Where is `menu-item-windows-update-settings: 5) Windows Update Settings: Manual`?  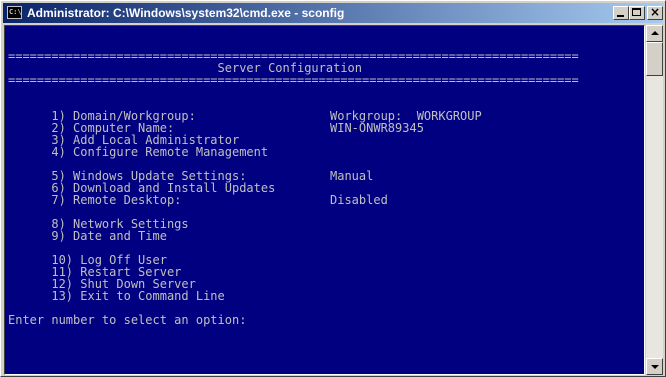
menu-item-windows-update-settings: 5) Windows Update Settings: Manual is located at coordinates (190, 170).